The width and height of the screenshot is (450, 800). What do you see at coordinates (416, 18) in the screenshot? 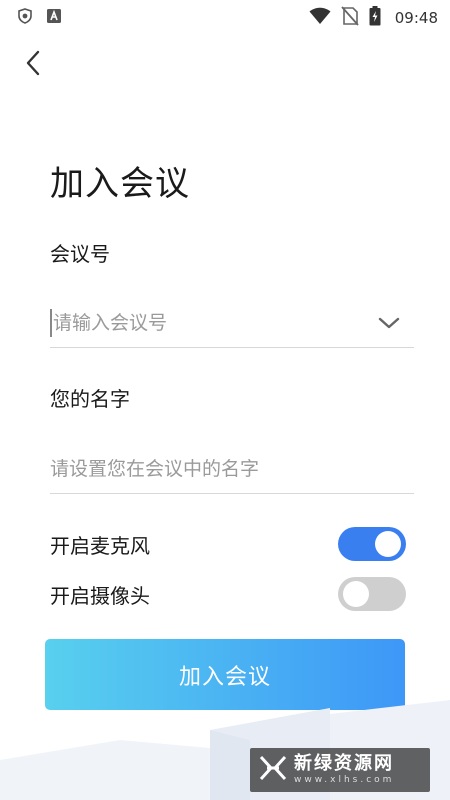
I see `status-time: 09:48` at bounding box center [416, 18].